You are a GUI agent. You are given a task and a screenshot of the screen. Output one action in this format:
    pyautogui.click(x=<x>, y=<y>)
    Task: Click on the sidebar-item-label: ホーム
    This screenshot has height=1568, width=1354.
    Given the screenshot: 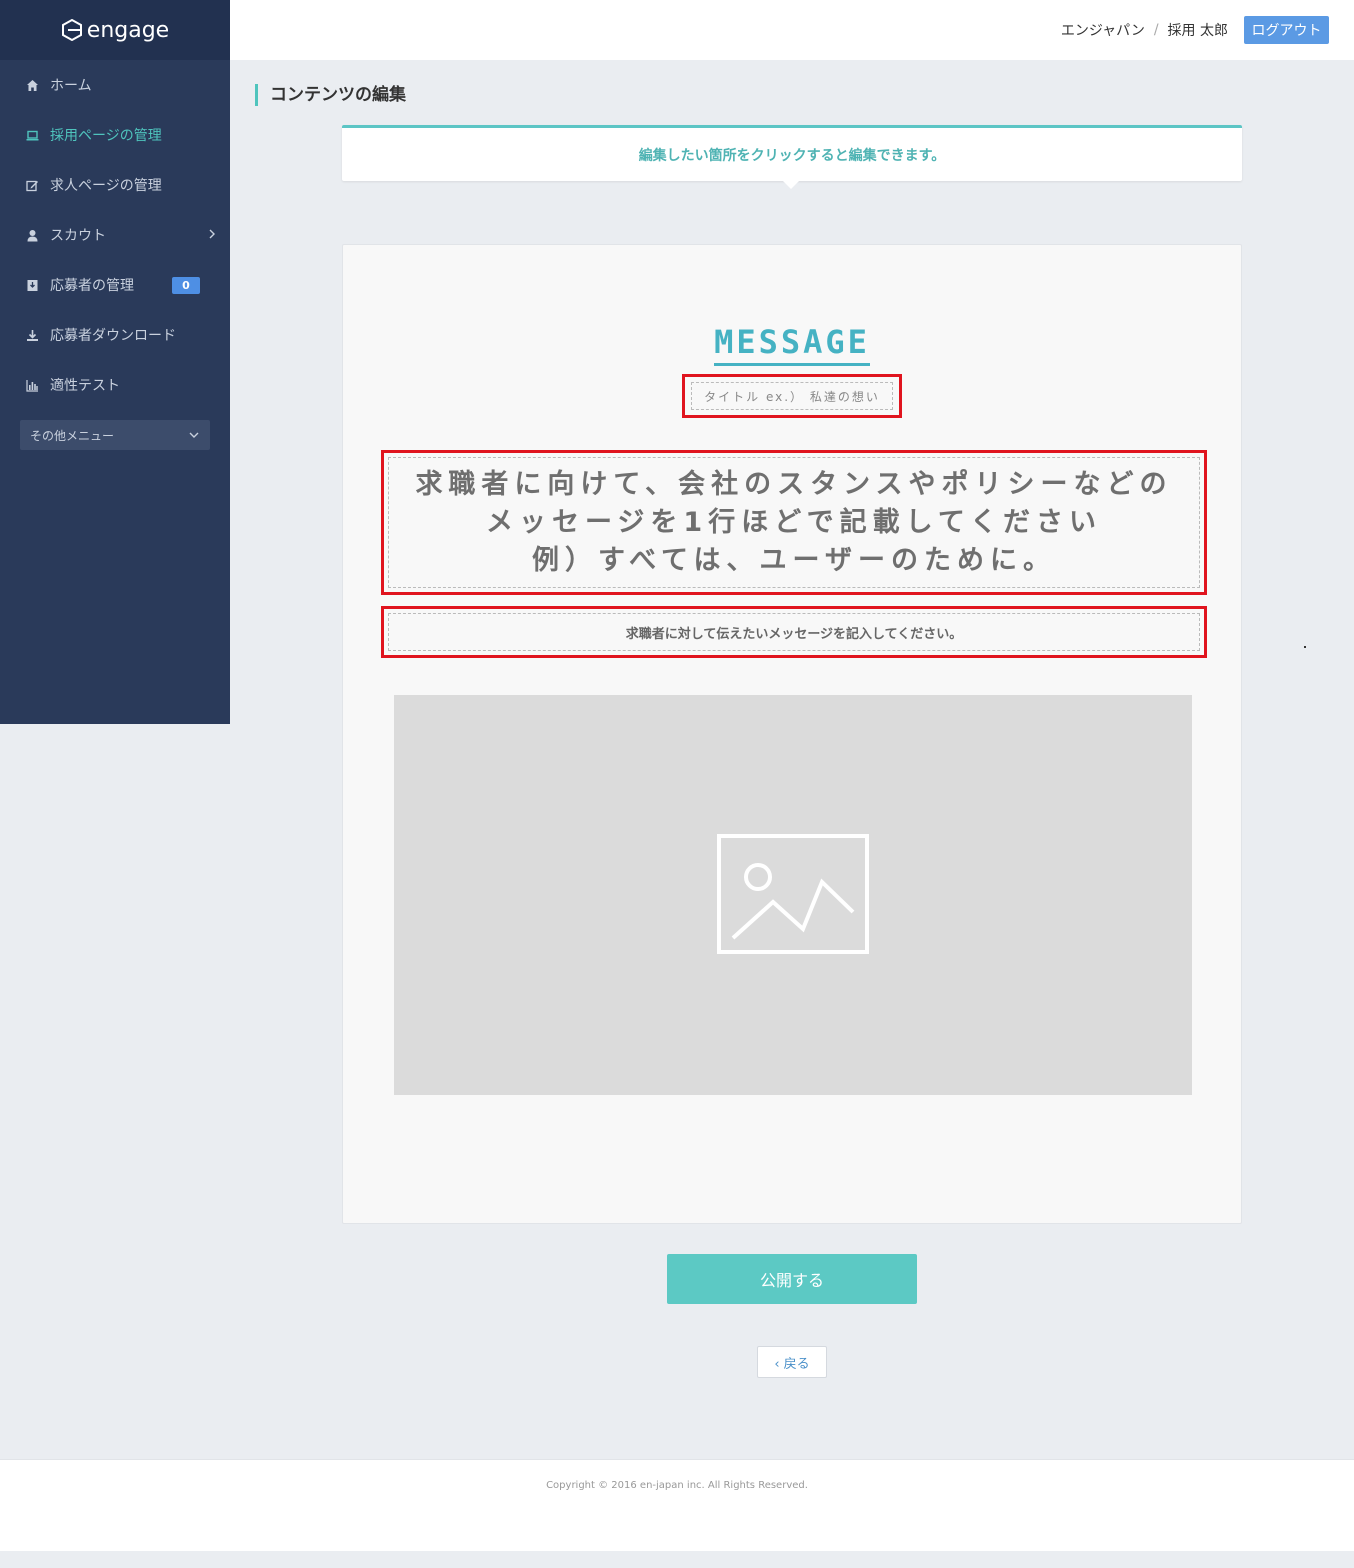 What is the action you would take?
    pyautogui.click(x=71, y=86)
    